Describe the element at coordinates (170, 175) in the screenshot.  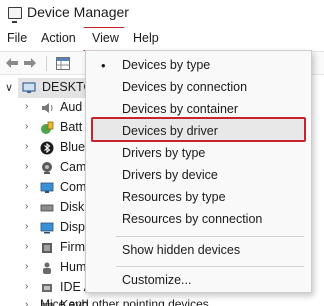
I see `menu-item-label: Drivers by device` at that location.